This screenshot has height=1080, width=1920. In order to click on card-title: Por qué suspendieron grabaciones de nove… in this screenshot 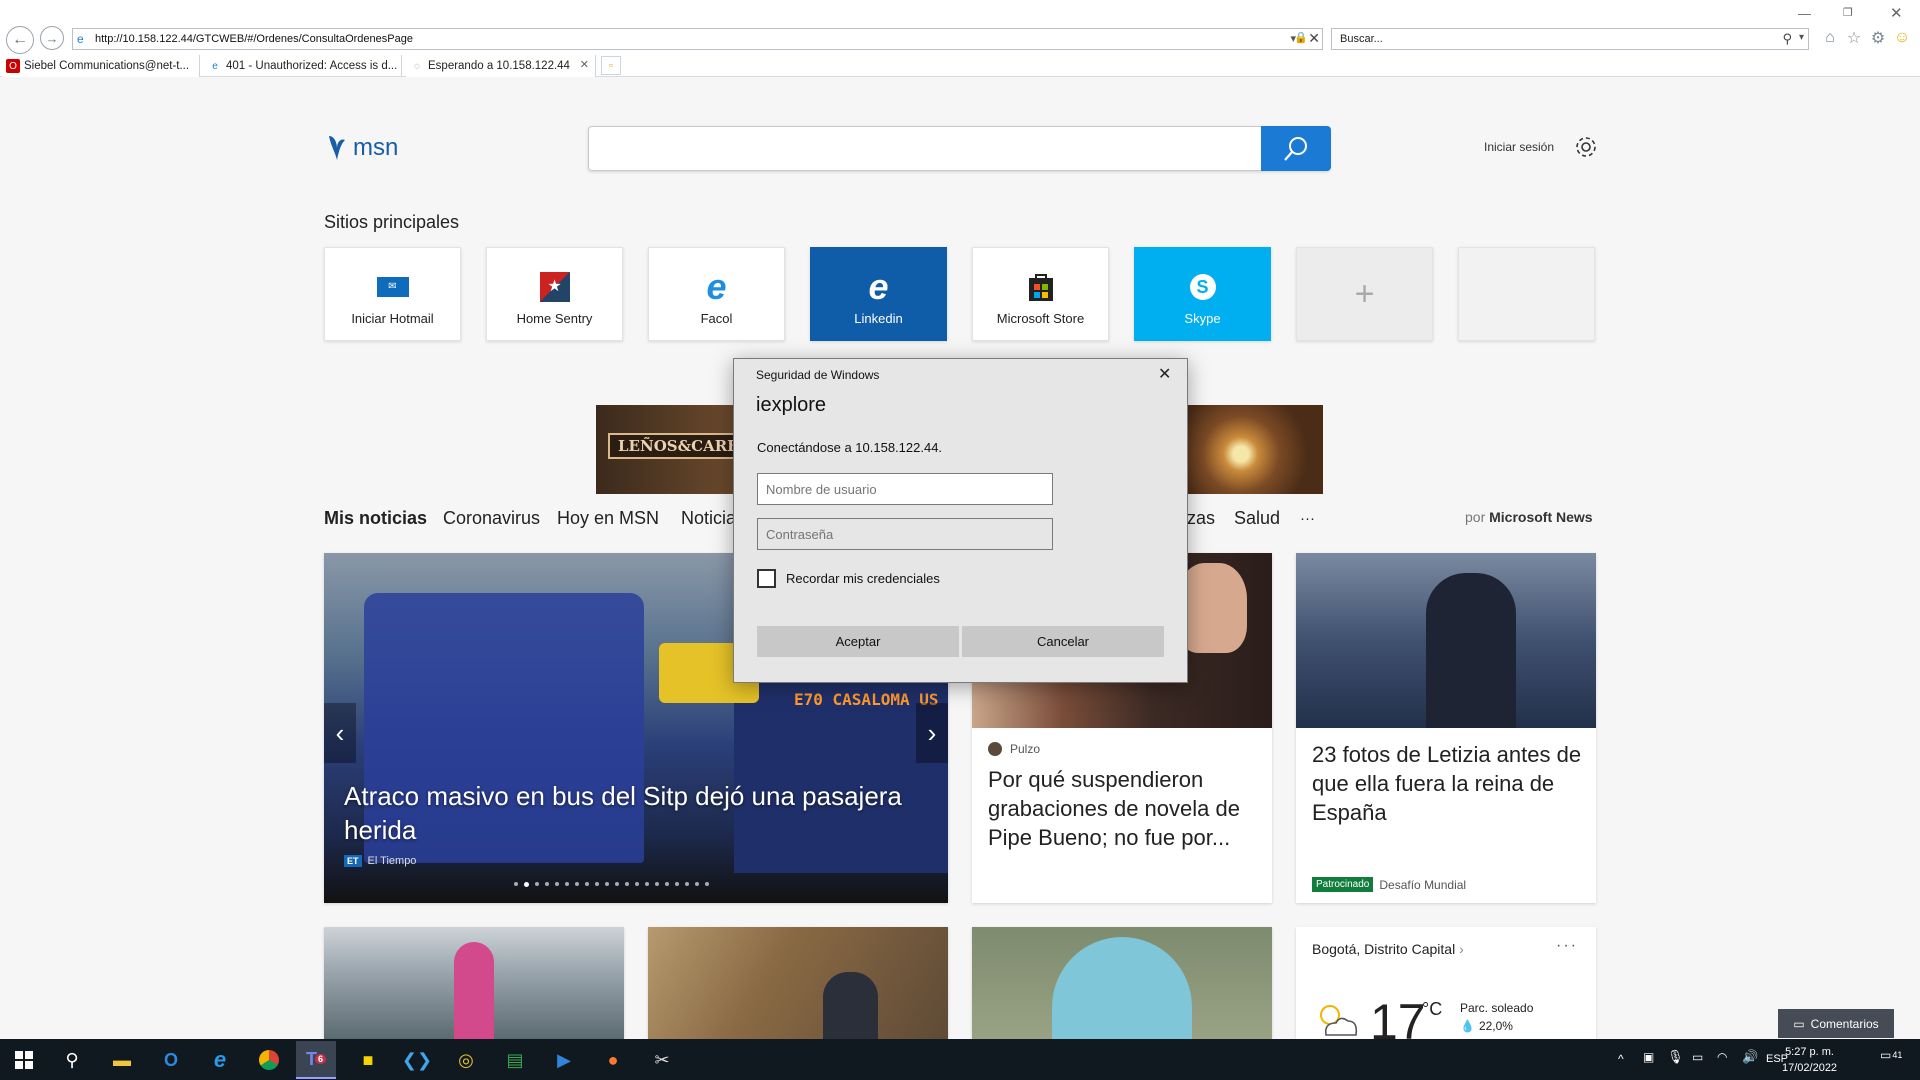, I will do `click(1126, 808)`.